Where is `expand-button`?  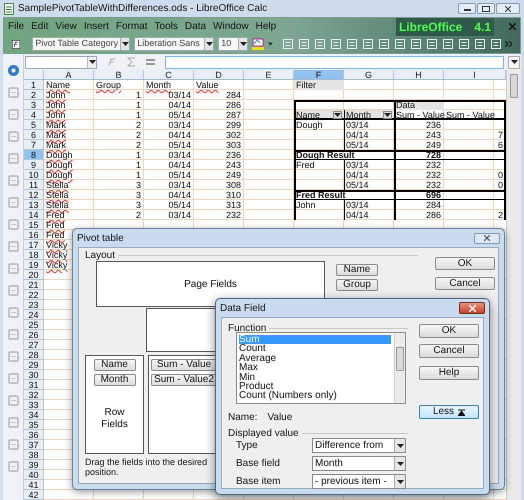 expand-button is located at coordinates (514, 62).